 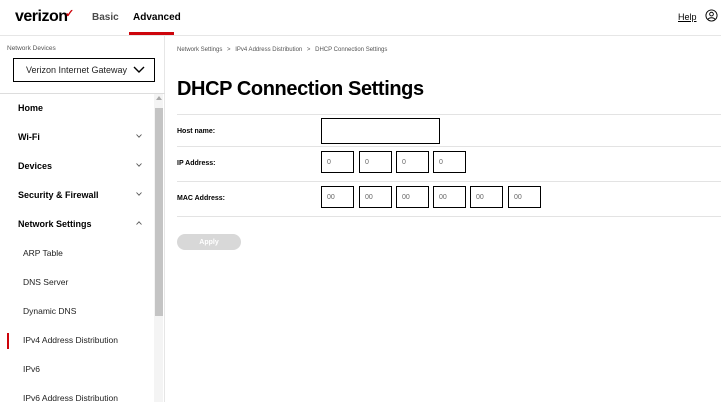 I want to click on ip-octet-4-input: 0, so click(x=449, y=162).